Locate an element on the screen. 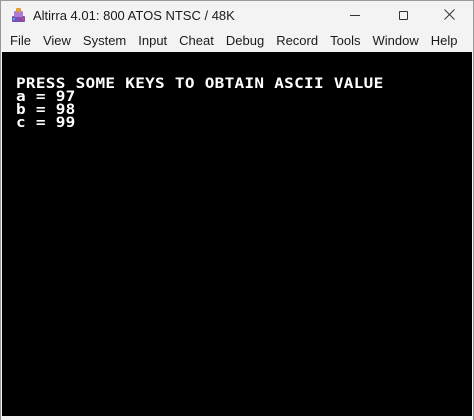 The height and width of the screenshot is (420, 474). minimize-icon is located at coordinates (355, 15).